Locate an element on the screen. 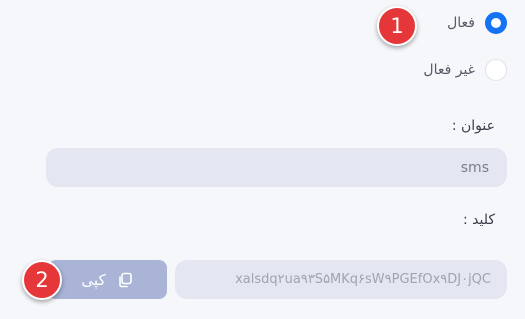 The width and height of the screenshot is (525, 319). inactive-radio is located at coordinates (496, 70).